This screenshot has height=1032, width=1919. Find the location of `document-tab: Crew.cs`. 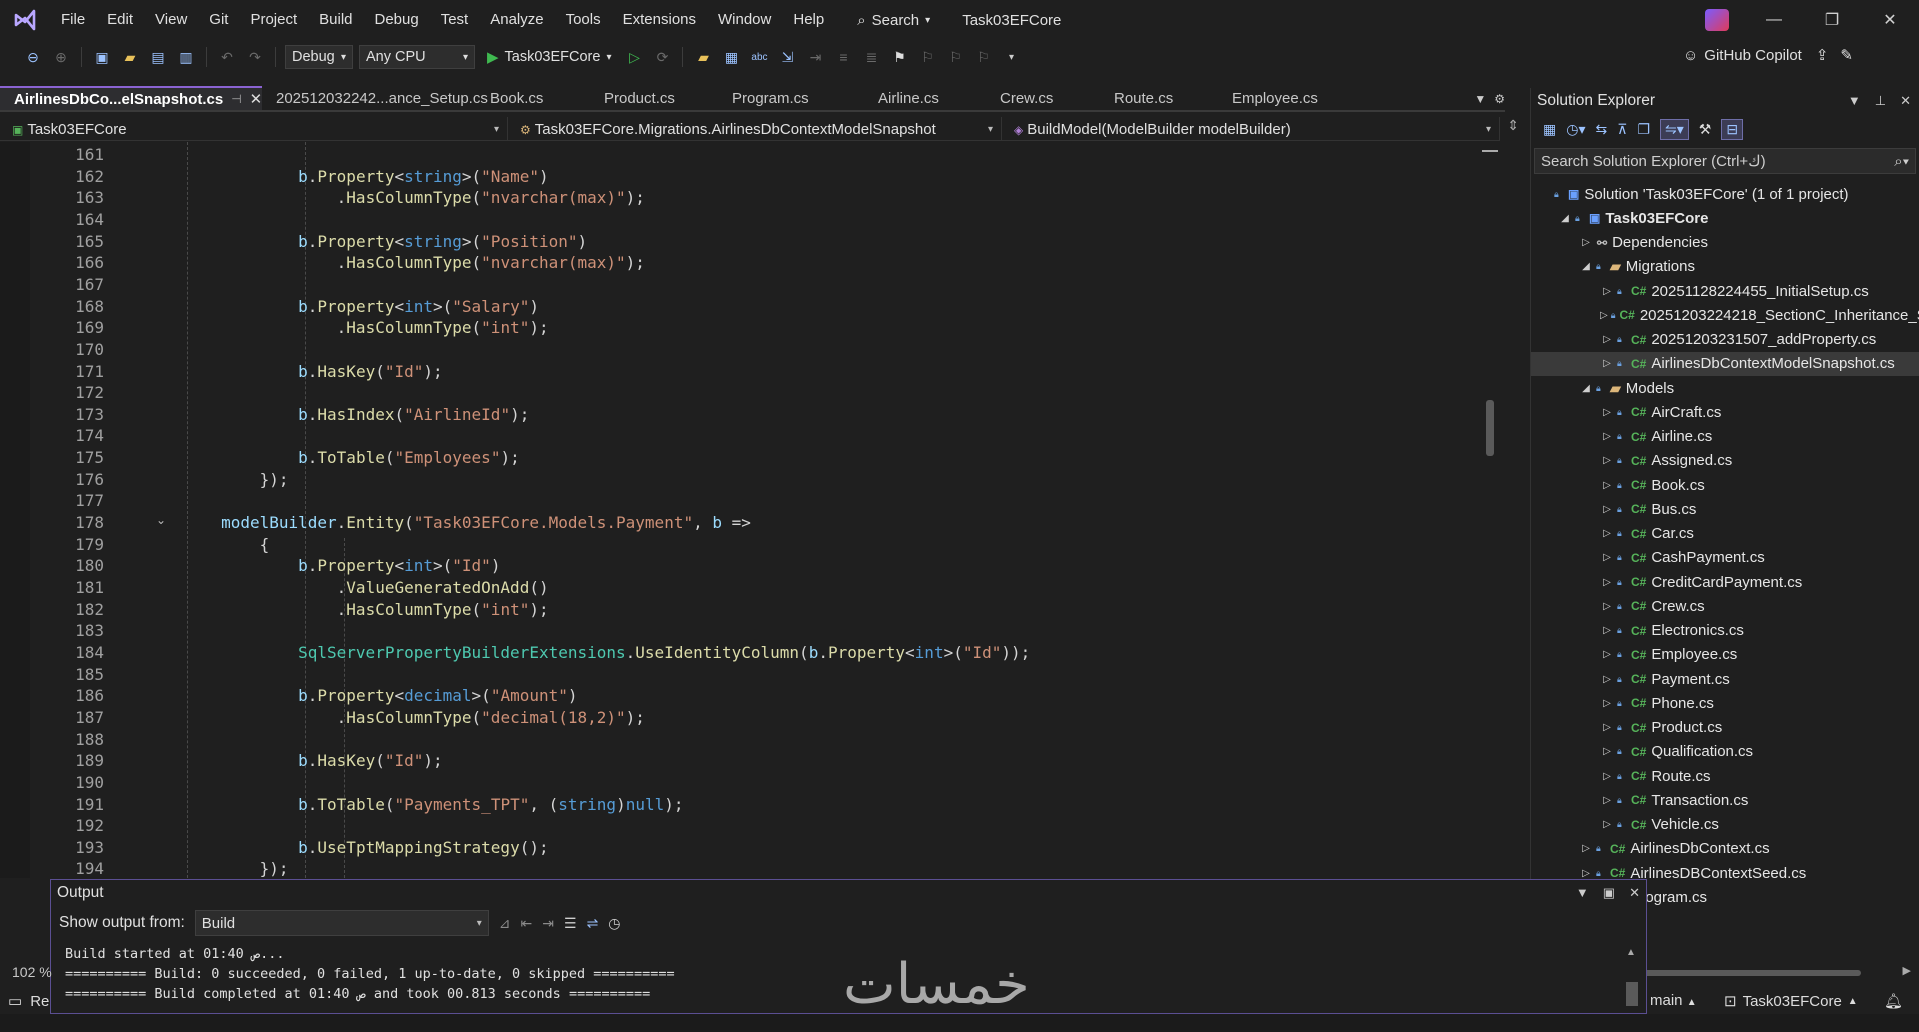

document-tab: Crew.cs is located at coordinates (1043, 98).